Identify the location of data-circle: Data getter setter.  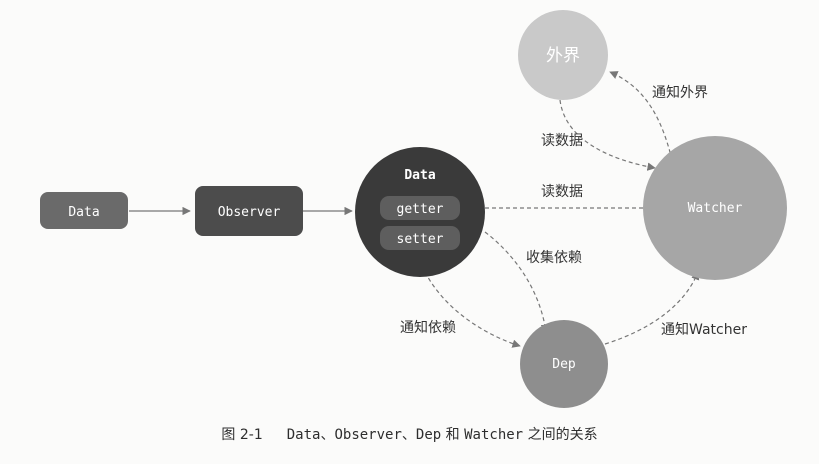
(420, 212).